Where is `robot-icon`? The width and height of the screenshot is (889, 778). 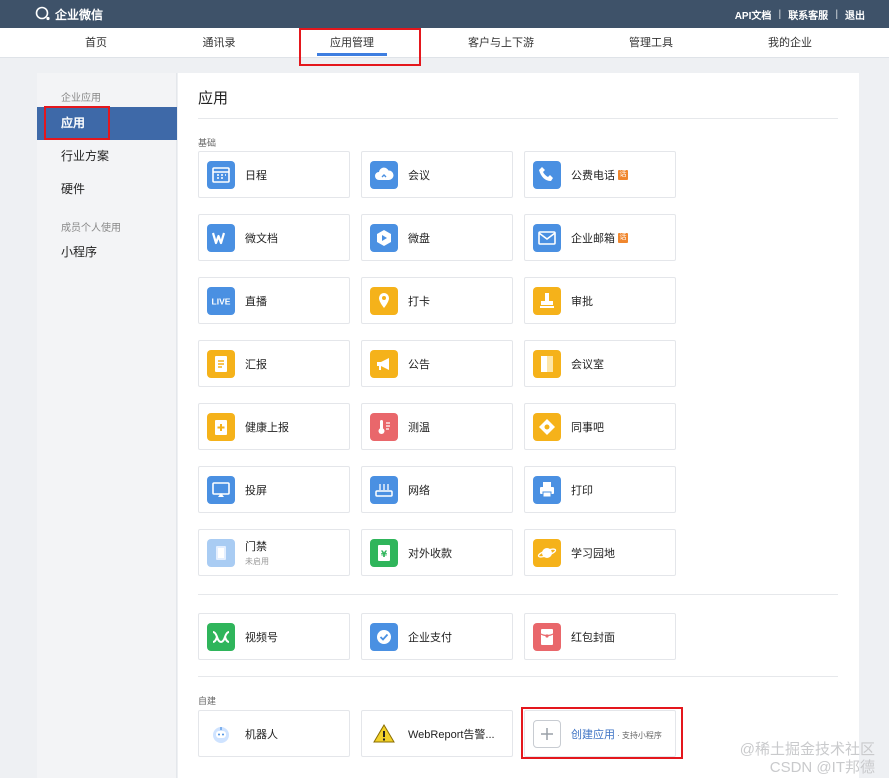
robot-icon is located at coordinates (221, 734).